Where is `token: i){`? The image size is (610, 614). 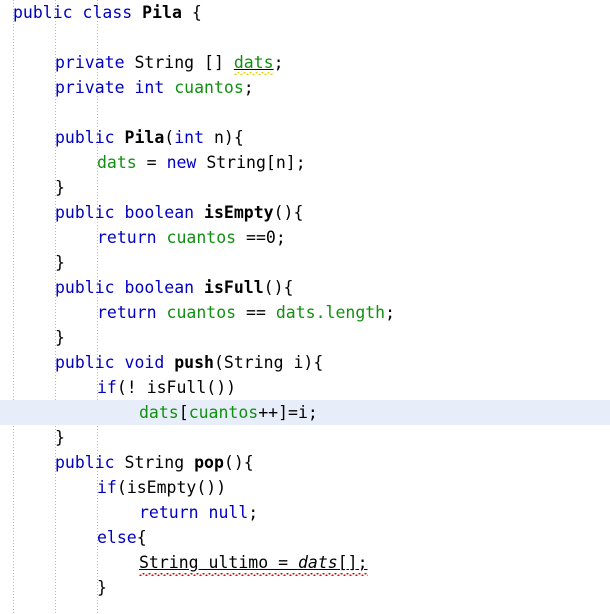 token: i){ is located at coordinates (303, 362).